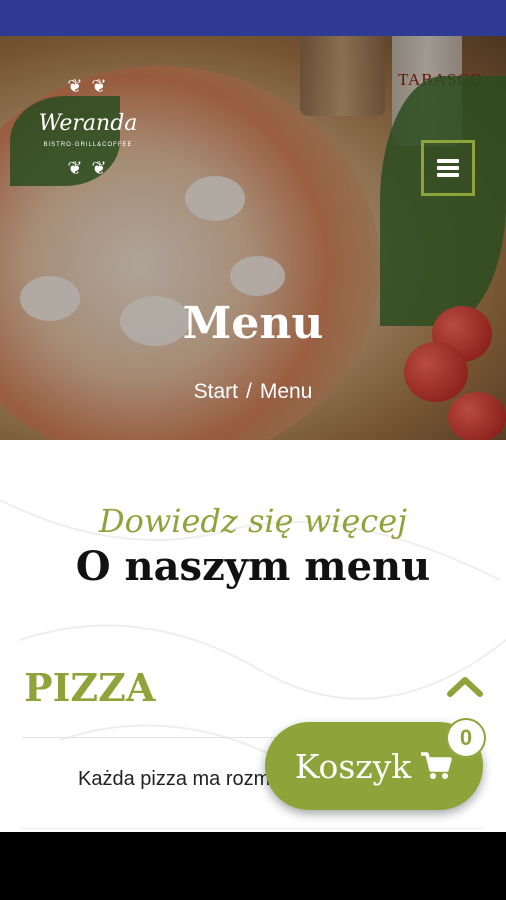  Describe the element at coordinates (253, 866) in the screenshot. I see `navigation-bar` at that location.